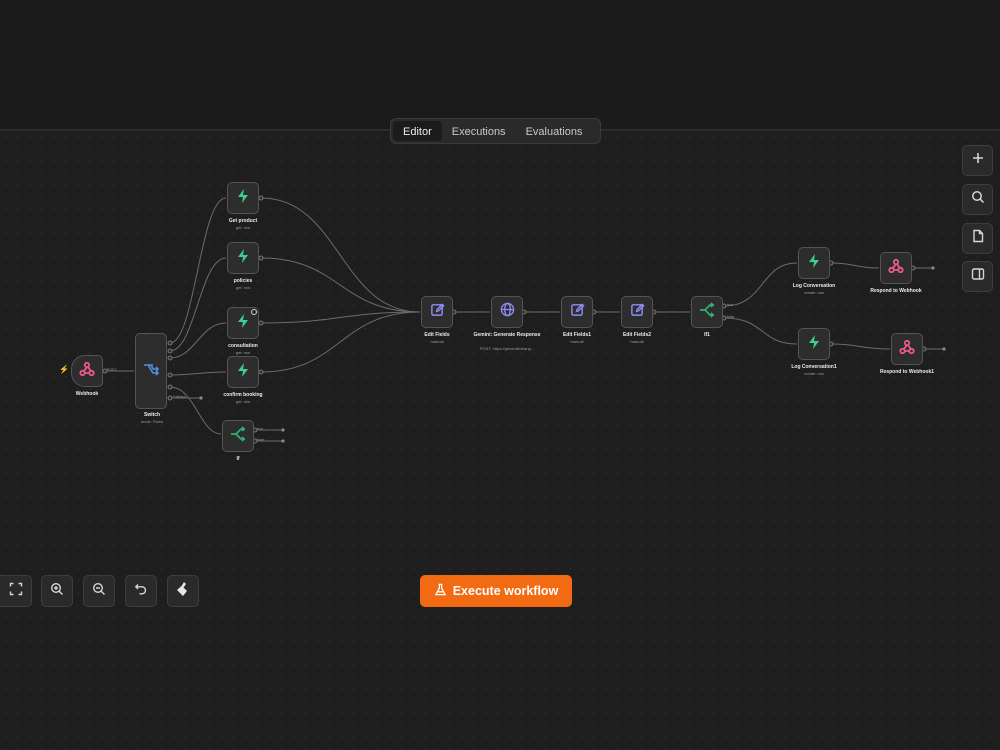 The height and width of the screenshot is (750, 1000). I want to click on search-icon, so click(978, 199).